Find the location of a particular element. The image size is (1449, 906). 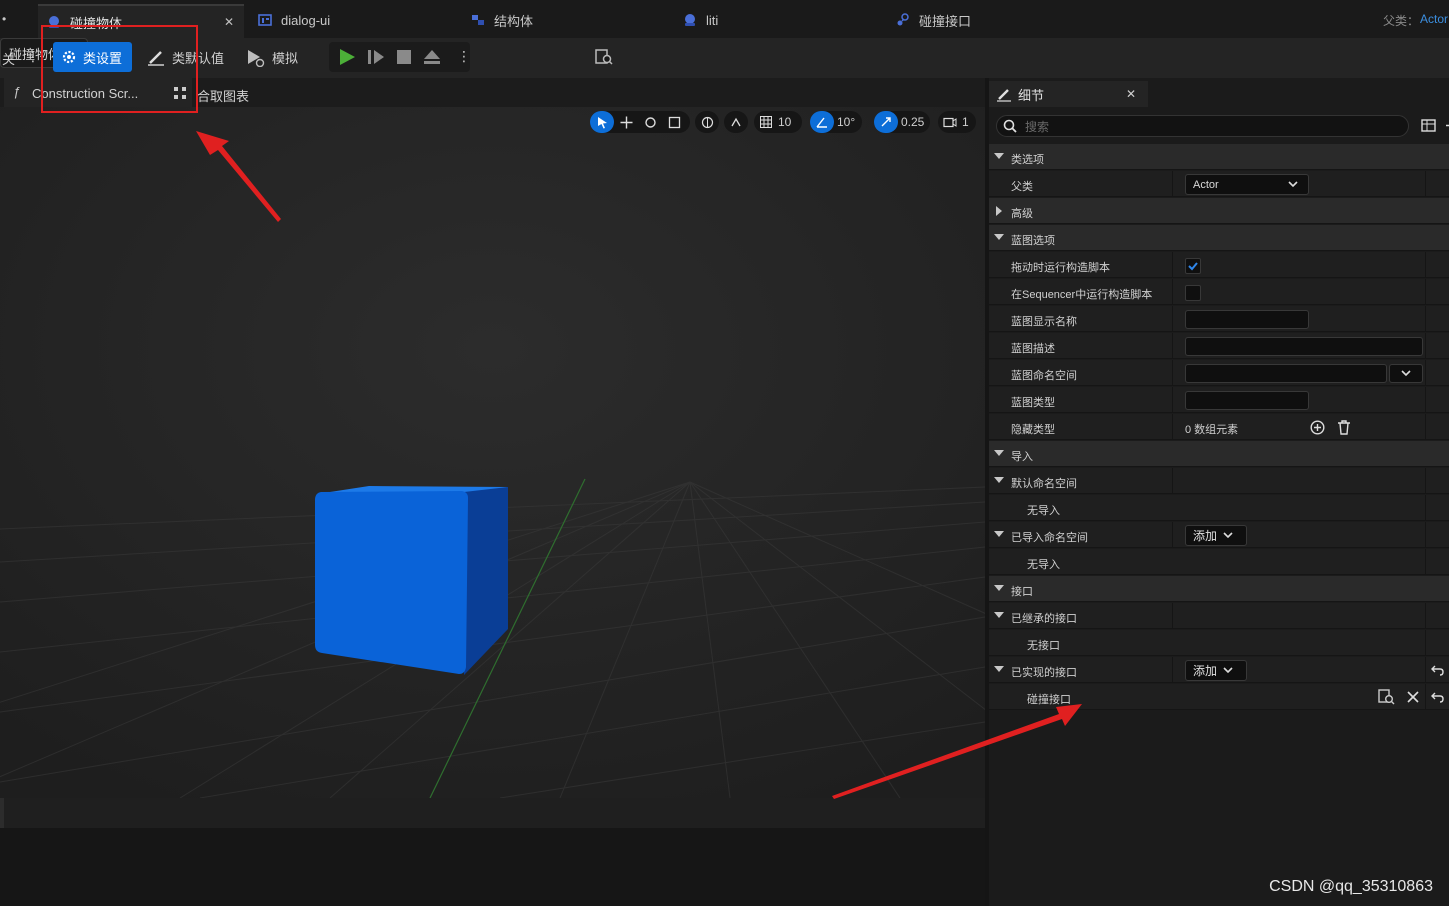

property-parent-class: 父类 Actor is located at coordinates (1219, 184).